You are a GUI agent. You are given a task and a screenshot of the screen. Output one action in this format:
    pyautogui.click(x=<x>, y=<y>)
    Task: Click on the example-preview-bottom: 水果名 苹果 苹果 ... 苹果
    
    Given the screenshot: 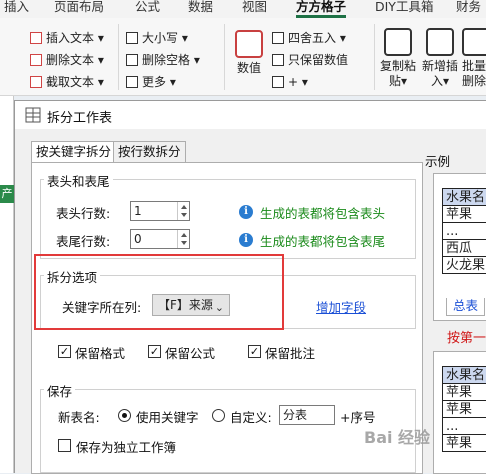 What is the action you would take?
    pyautogui.click(x=459, y=412)
    